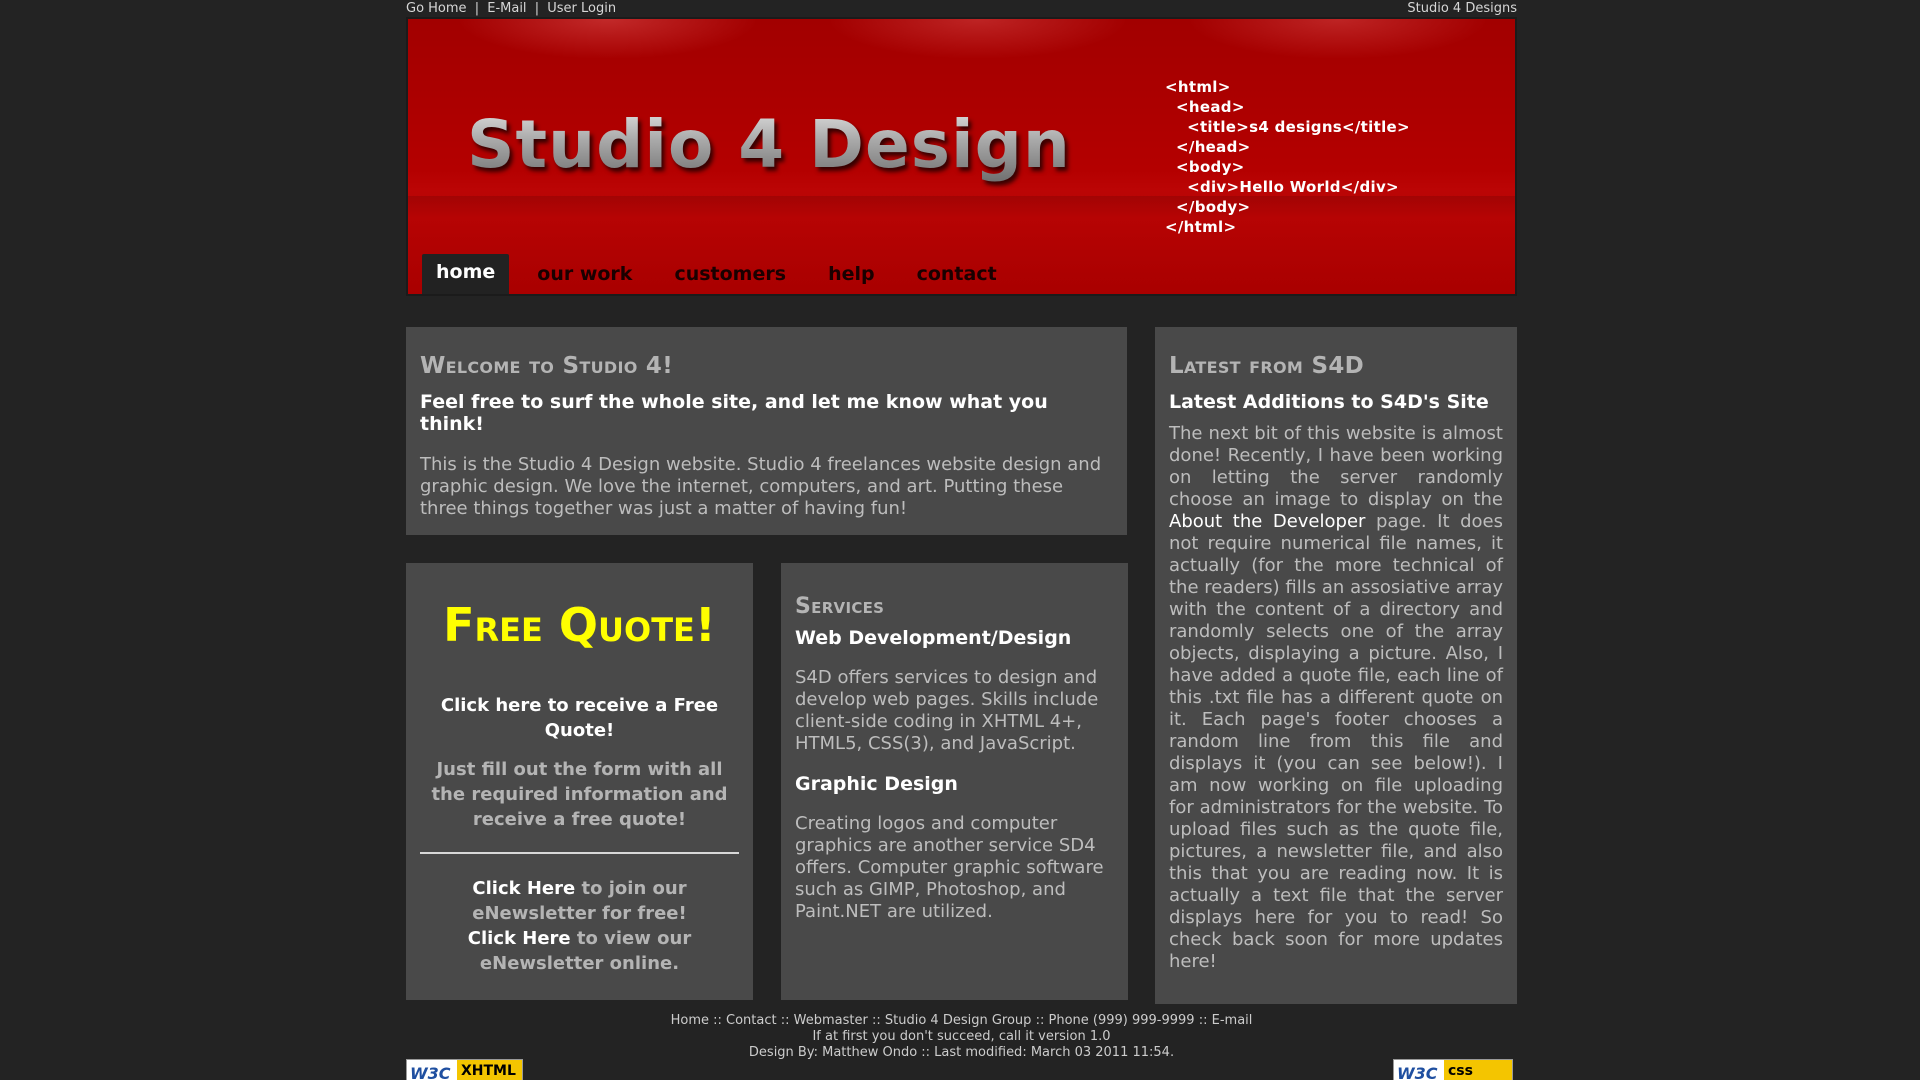 Image resolution: width=1920 pixels, height=1080 pixels. What do you see at coordinates (957, 276) in the screenshot?
I see `nav-tab-contact: contact` at bounding box center [957, 276].